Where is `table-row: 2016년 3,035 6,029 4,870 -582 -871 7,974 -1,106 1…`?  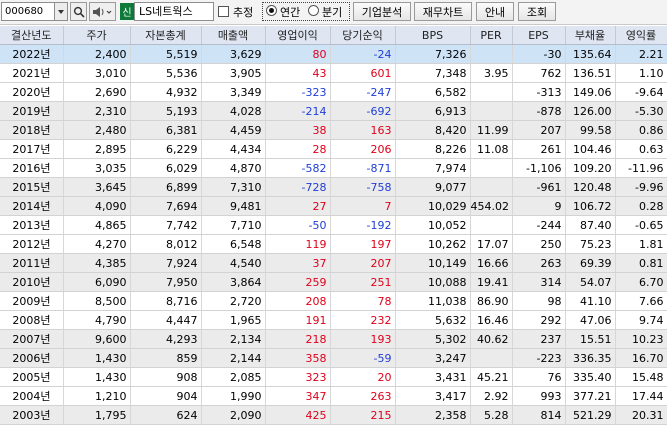 table-row: 2016년 3,035 6,029 4,870 -582 -871 7,974 -1,106 1… is located at coordinates (333, 168).